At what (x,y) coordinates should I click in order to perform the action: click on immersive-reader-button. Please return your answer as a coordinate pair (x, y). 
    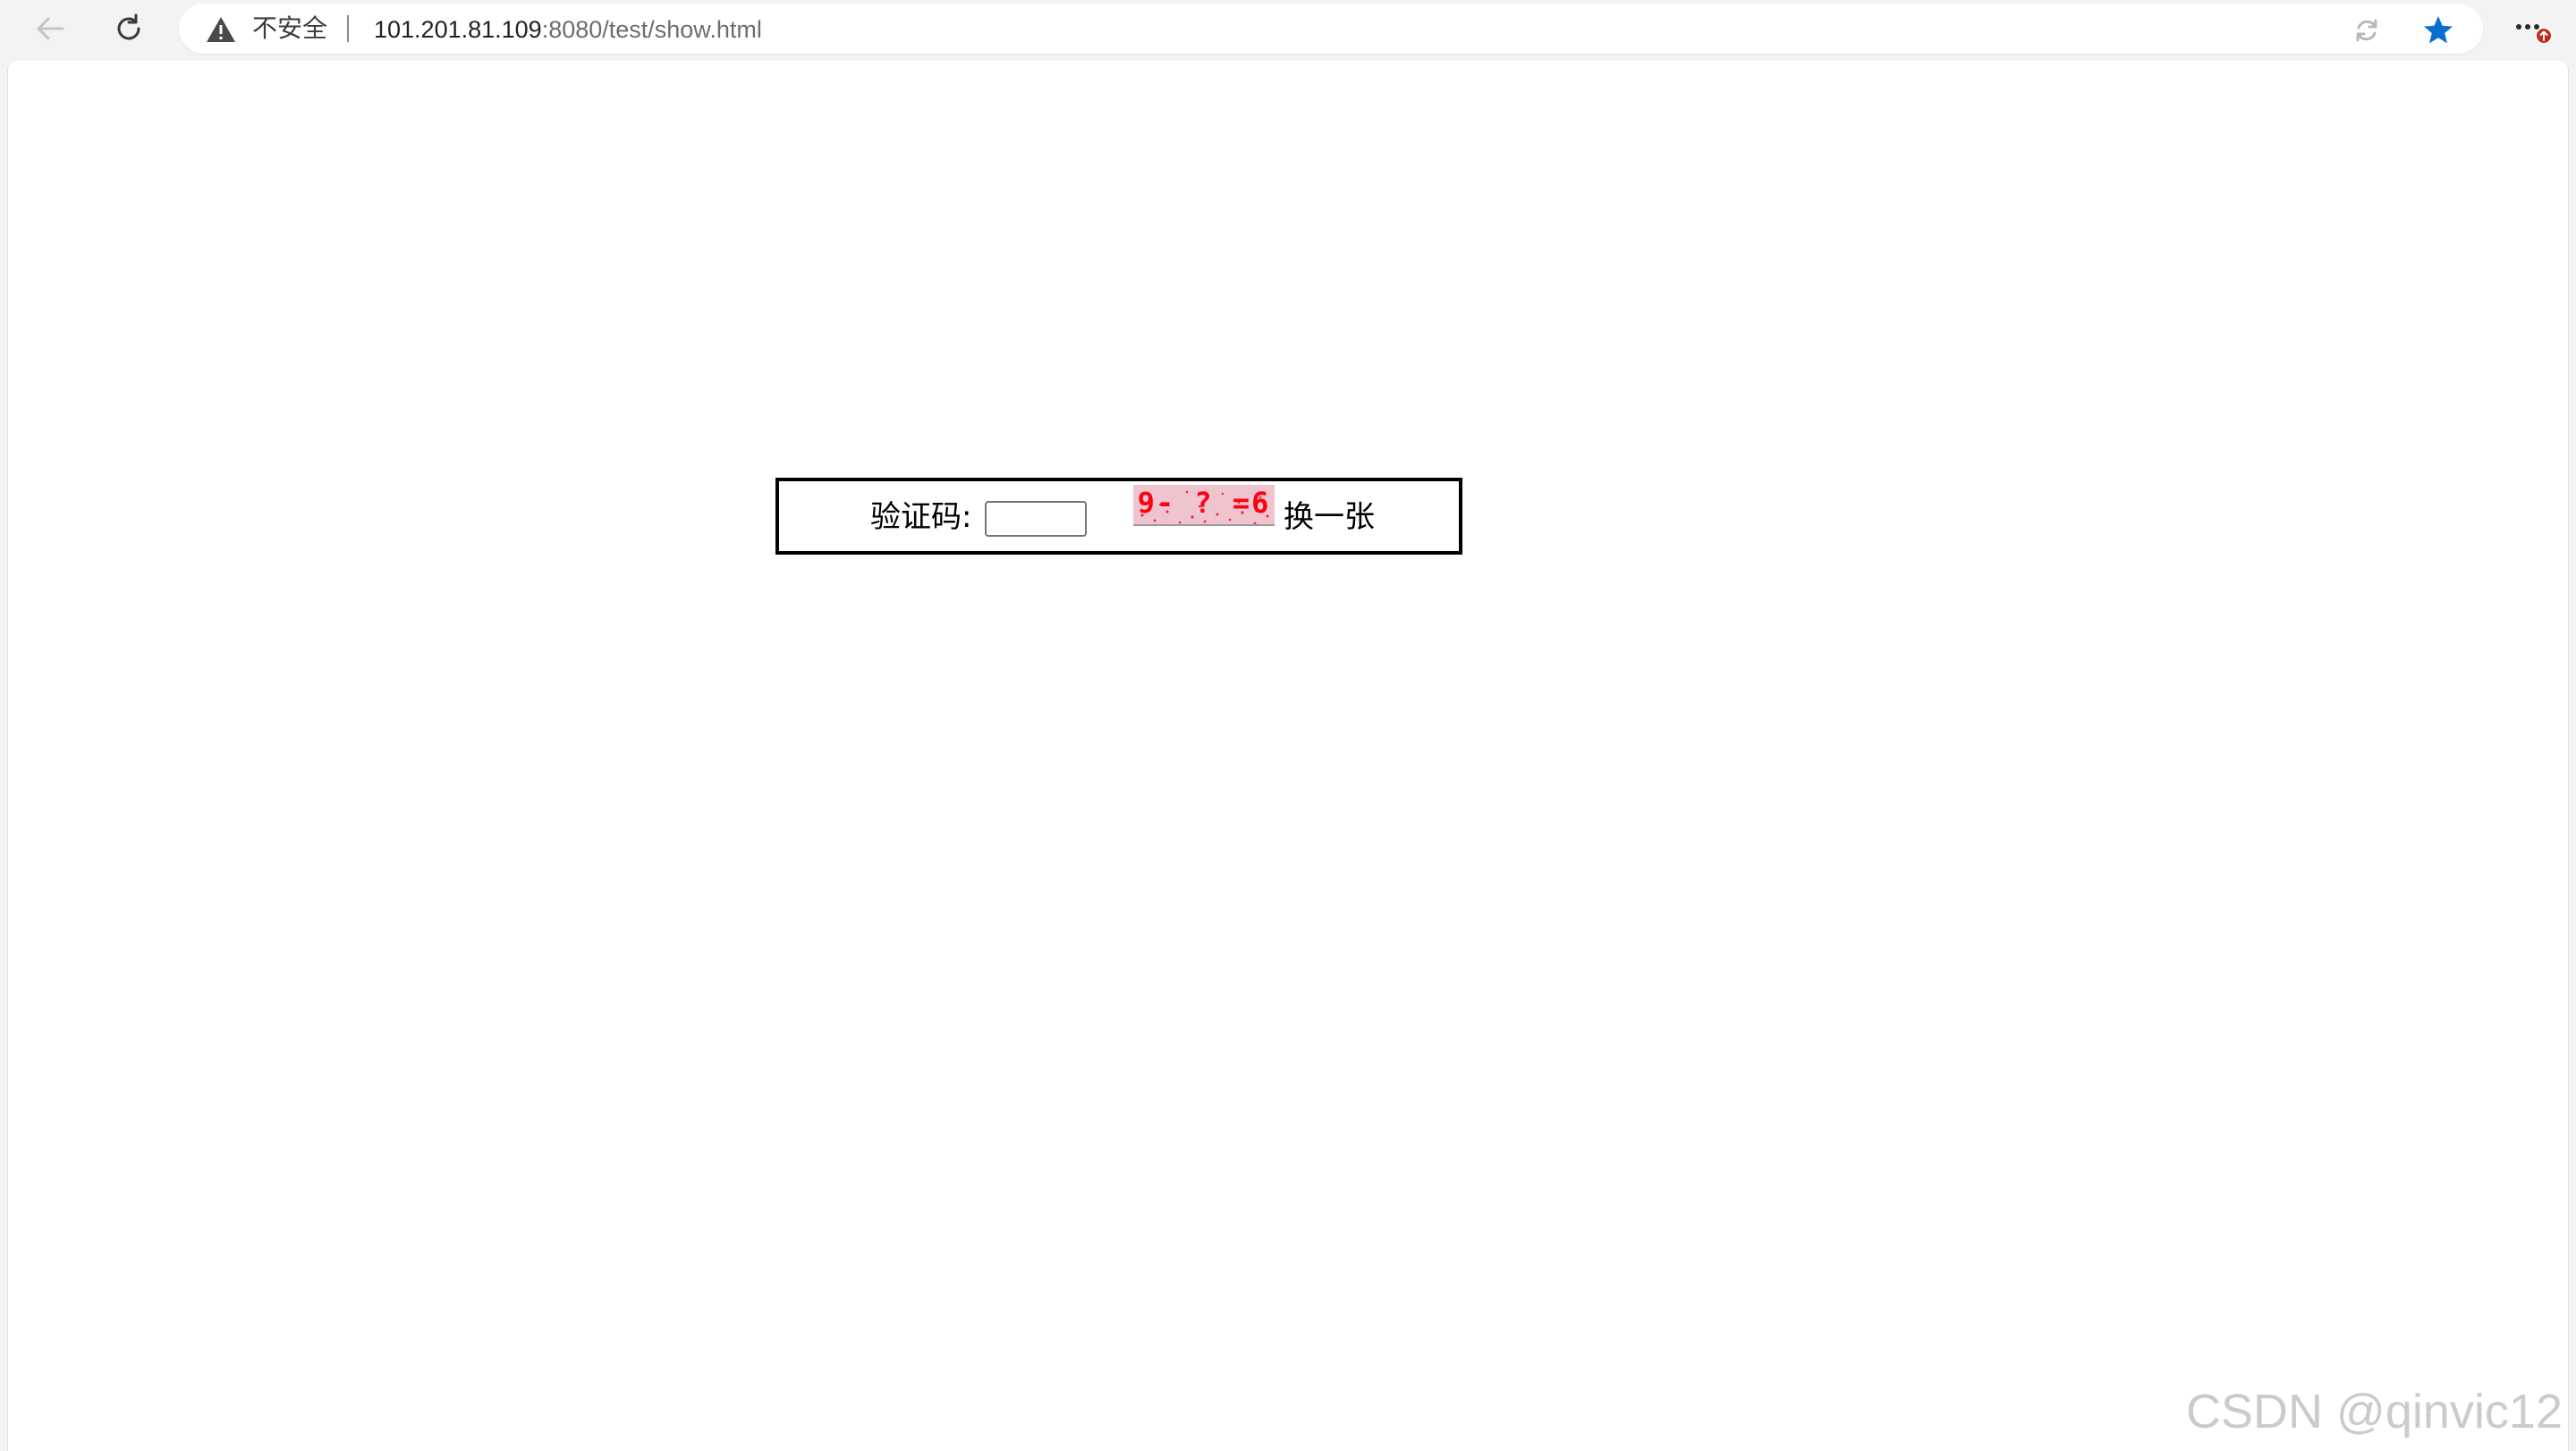
    Looking at the image, I should click on (2367, 30).